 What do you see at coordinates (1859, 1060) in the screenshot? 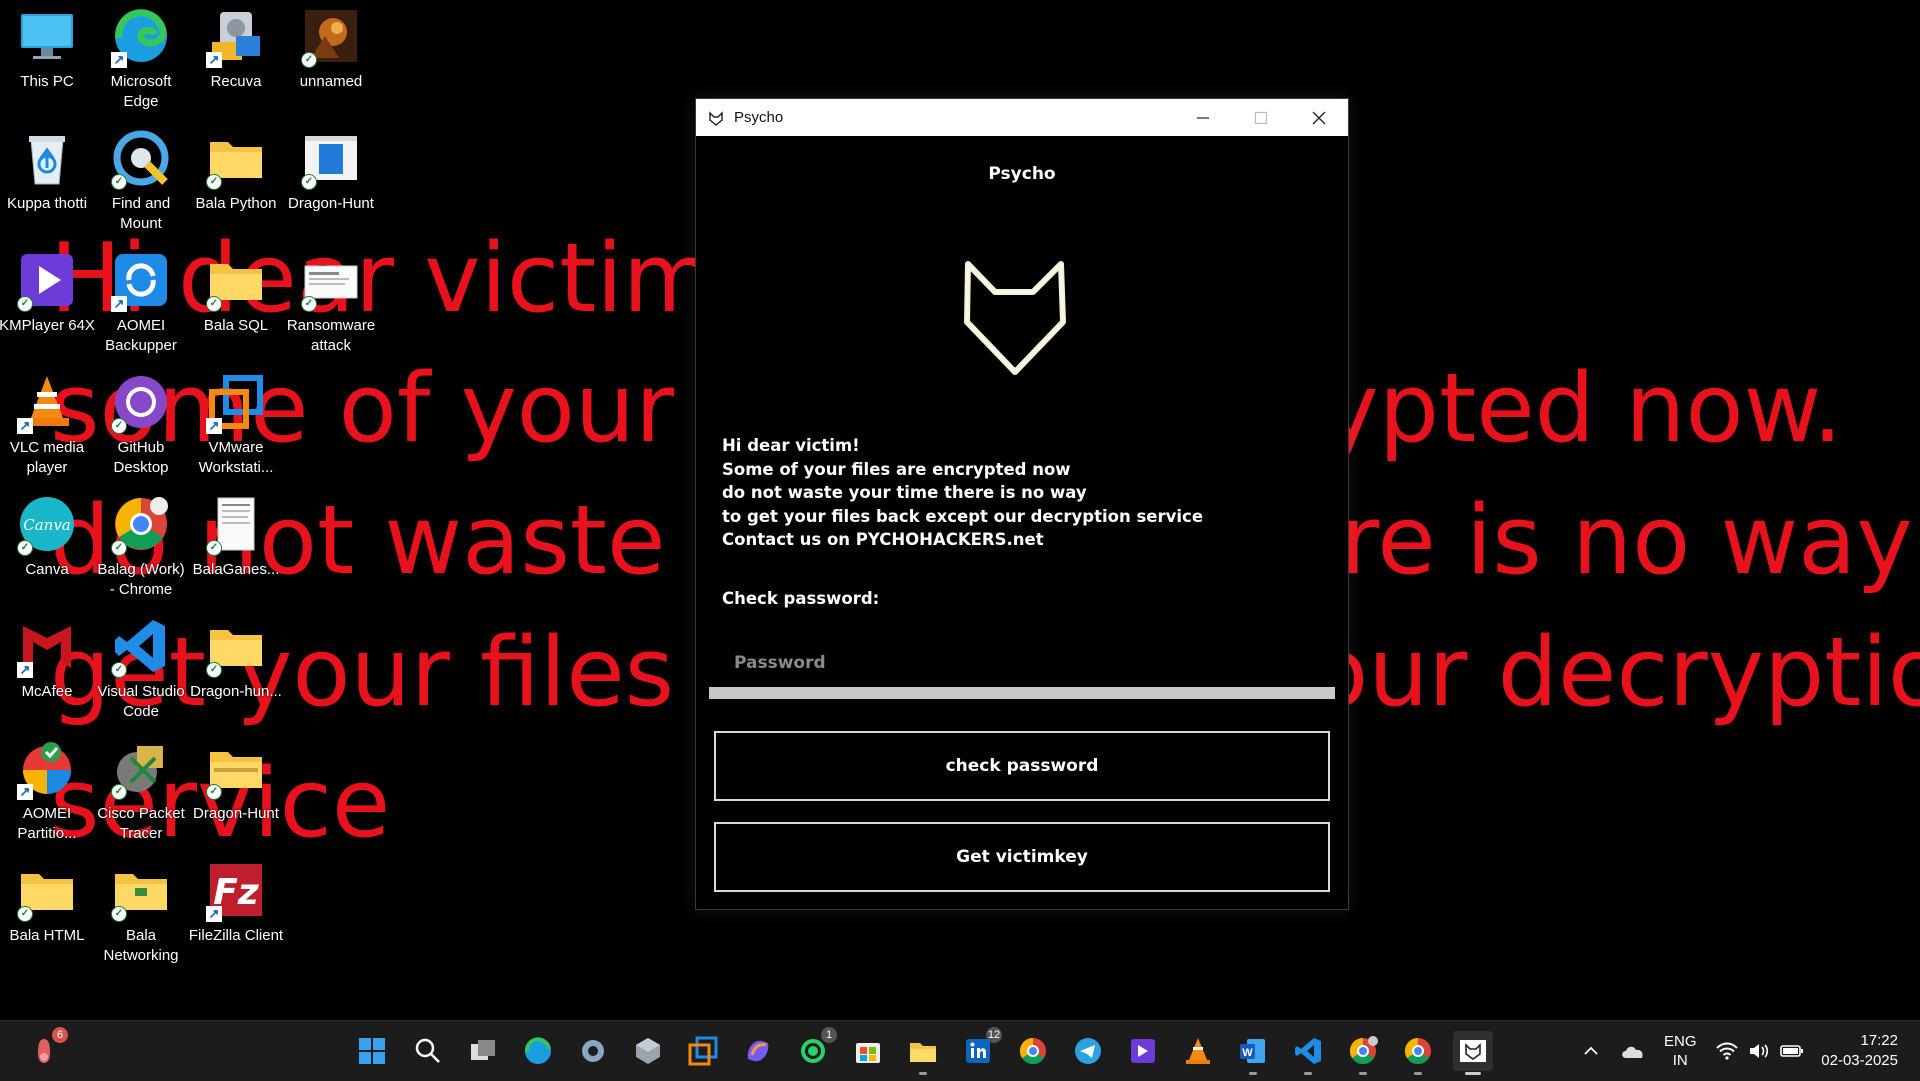
I see `clock-date: 02-03-2025` at bounding box center [1859, 1060].